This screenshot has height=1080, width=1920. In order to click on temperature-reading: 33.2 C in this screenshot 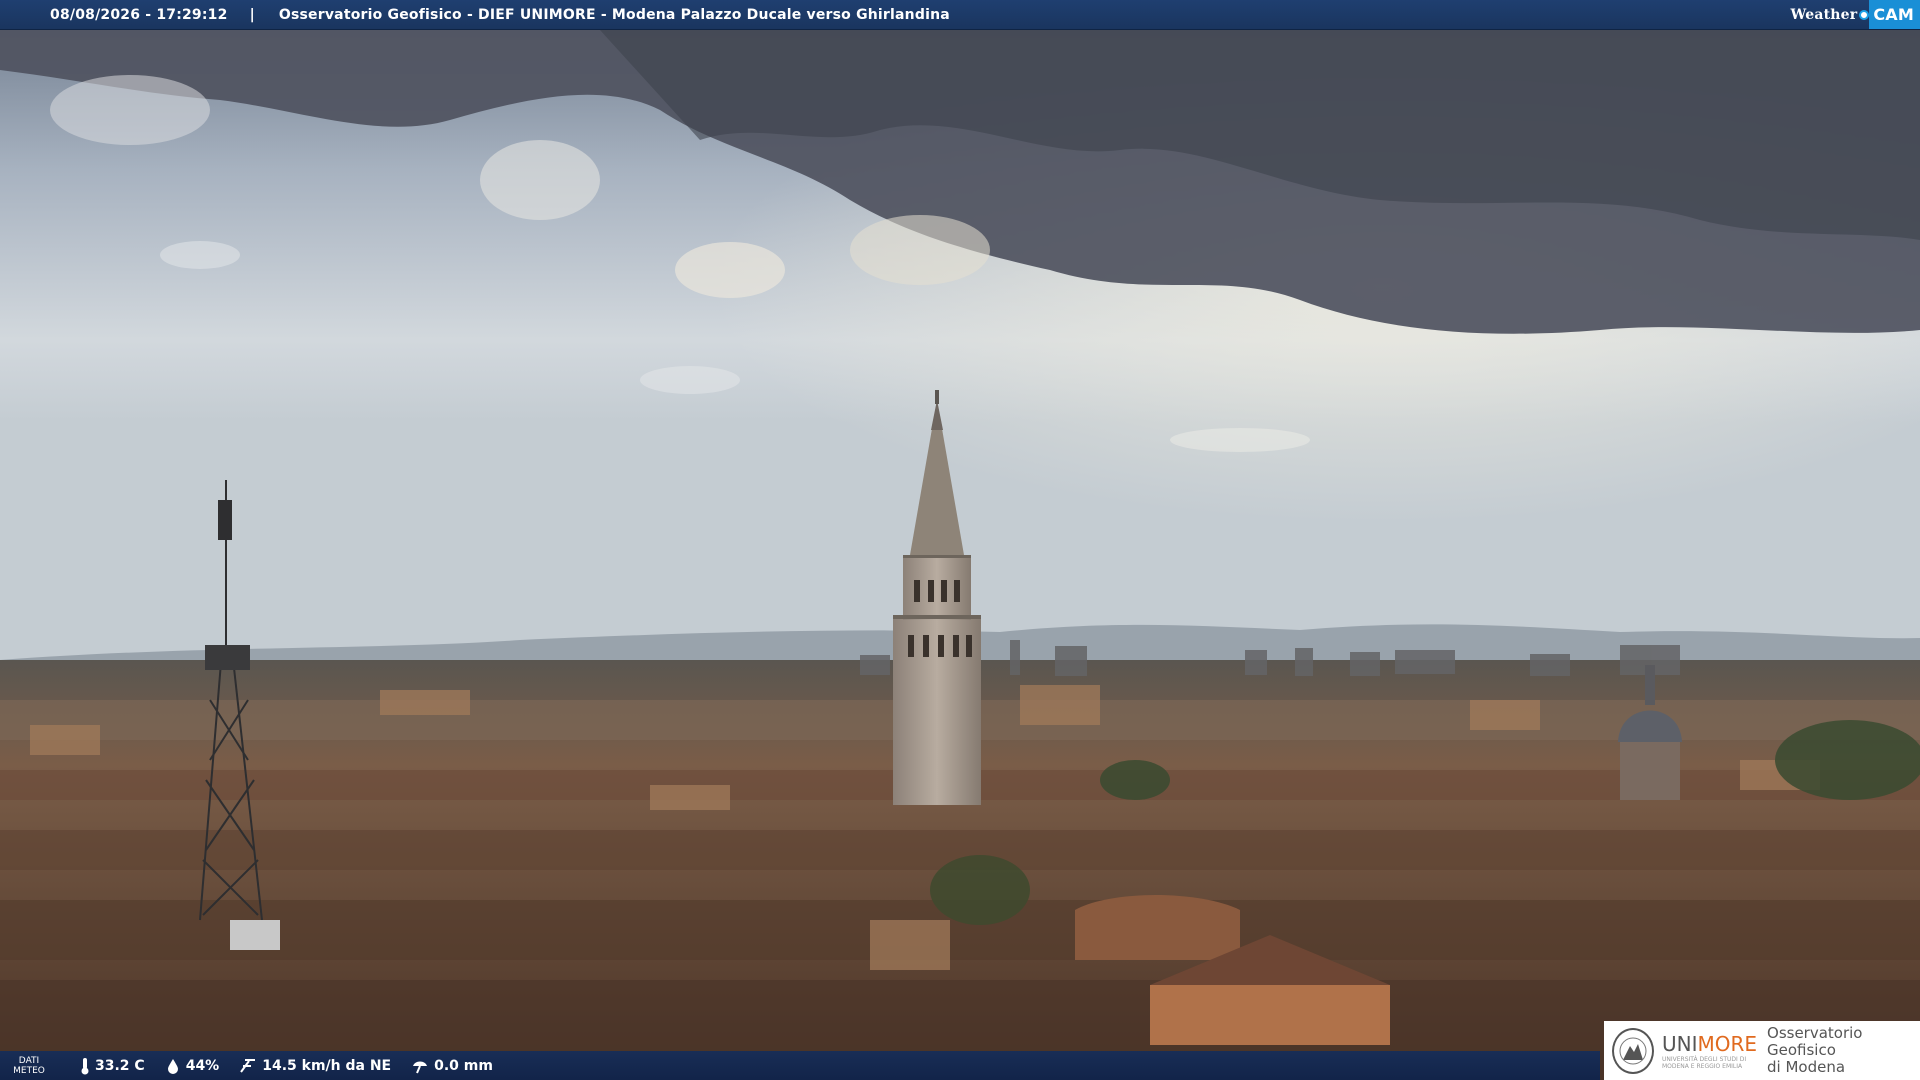, I will do `click(112, 1066)`.